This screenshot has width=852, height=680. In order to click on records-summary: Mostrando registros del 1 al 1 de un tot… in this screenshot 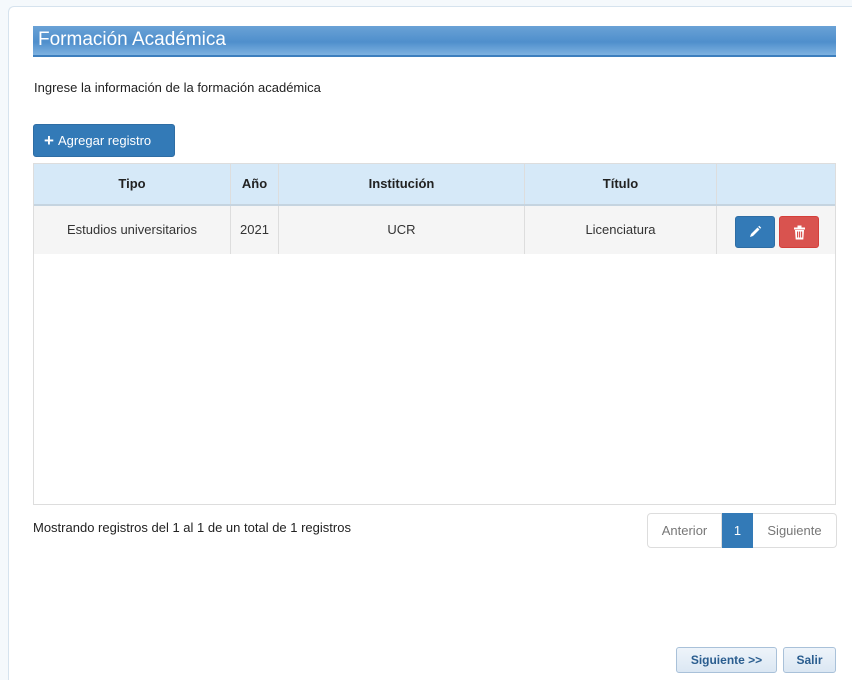, I will do `click(192, 527)`.